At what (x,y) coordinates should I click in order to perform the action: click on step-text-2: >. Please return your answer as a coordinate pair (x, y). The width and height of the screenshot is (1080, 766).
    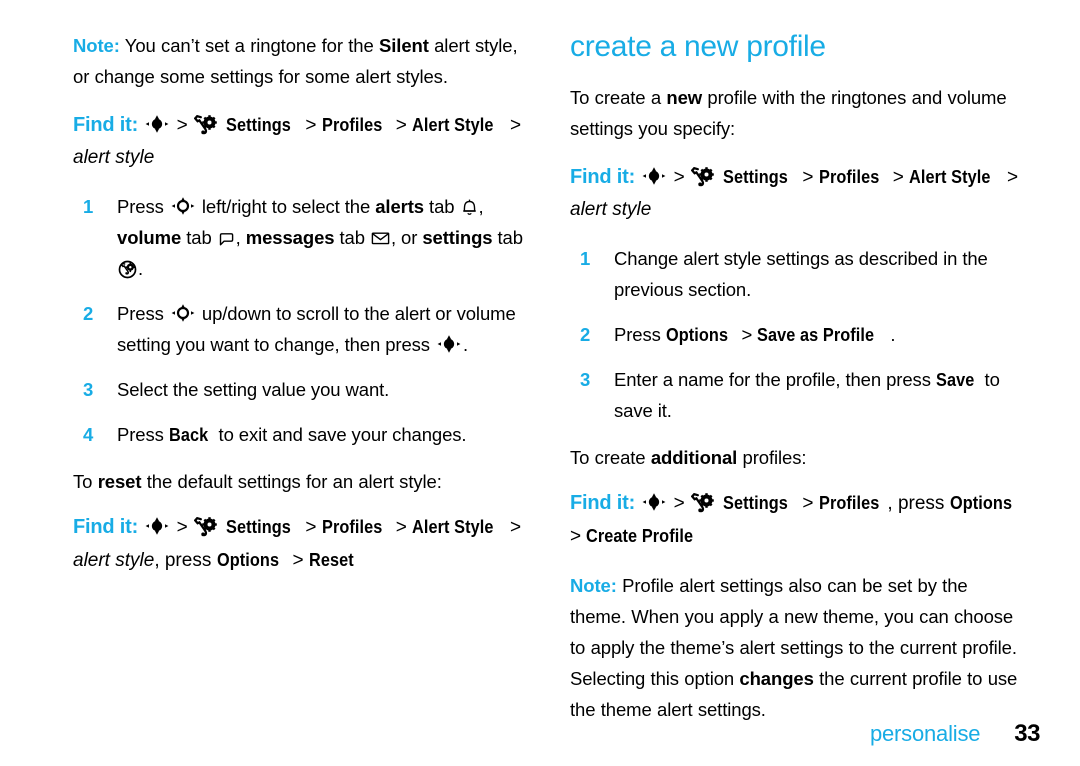
    Looking at the image, I should click on (747, 334).